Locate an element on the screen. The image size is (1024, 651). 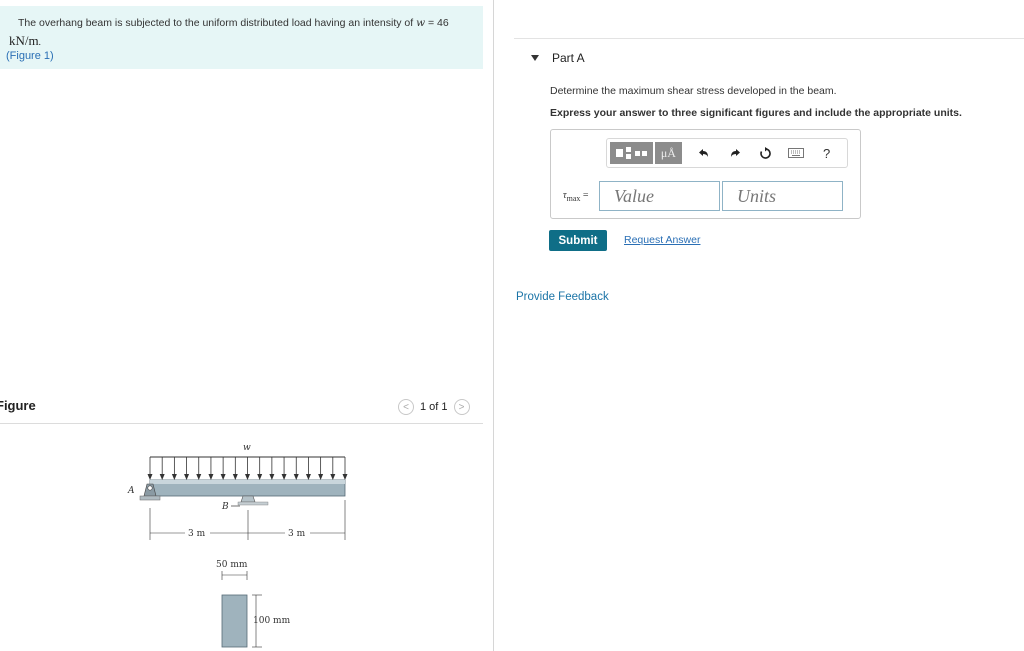
math-toolbar: μÅ ? is located at coordinates (727, 153).